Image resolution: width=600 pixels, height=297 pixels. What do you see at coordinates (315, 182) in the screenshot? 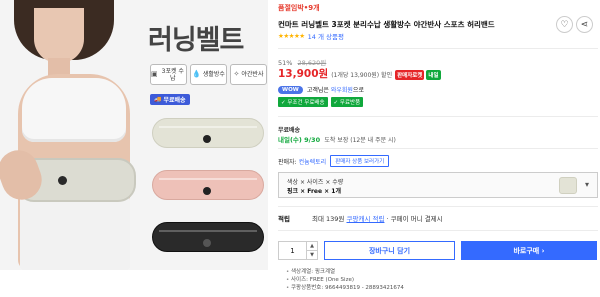
I see `option-header: 색상 × 사이즈 × 수량` at bounding box center [315, 182].